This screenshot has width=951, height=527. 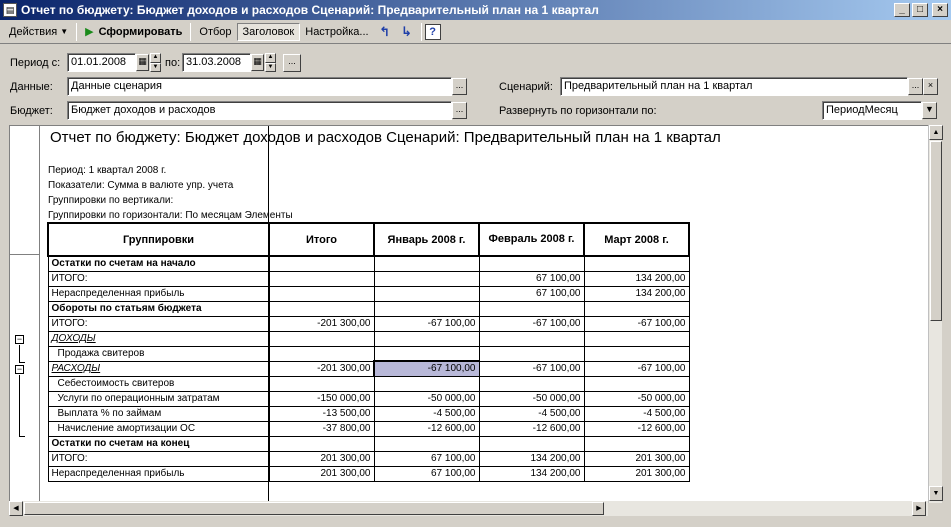 I want to click on period-to-spinner: ▲ ▼, so click(x=270, y=62).